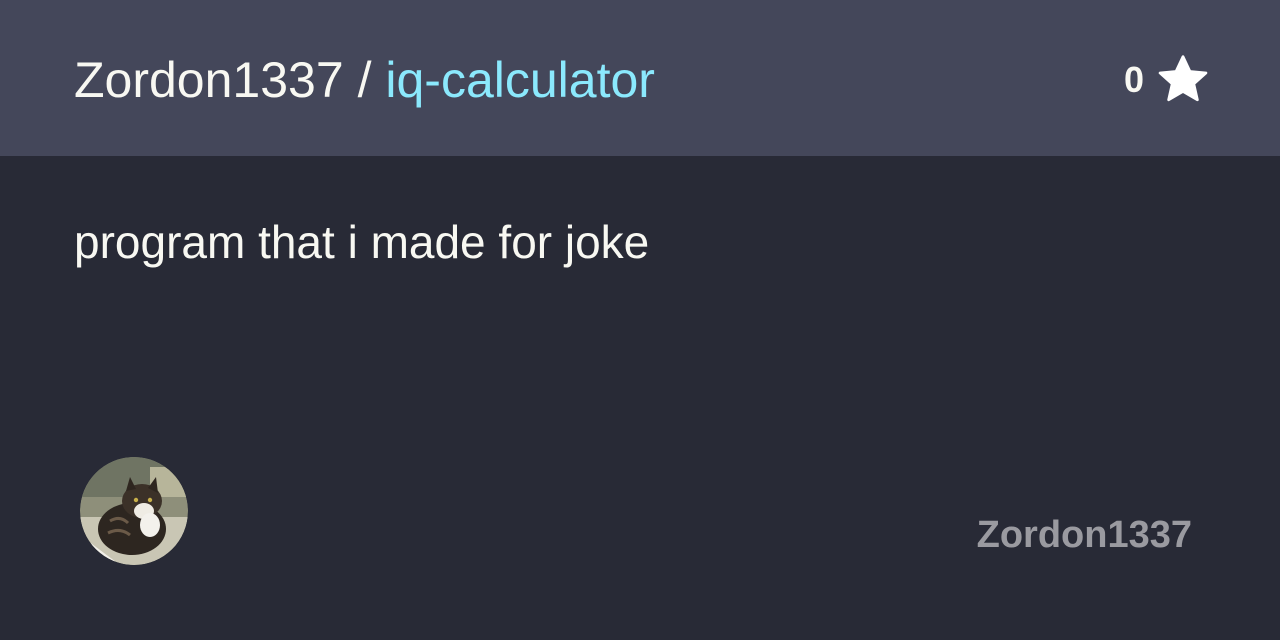 The image size is (1280, 640). I want to click on star-widget: 0, so click(1167, 80).